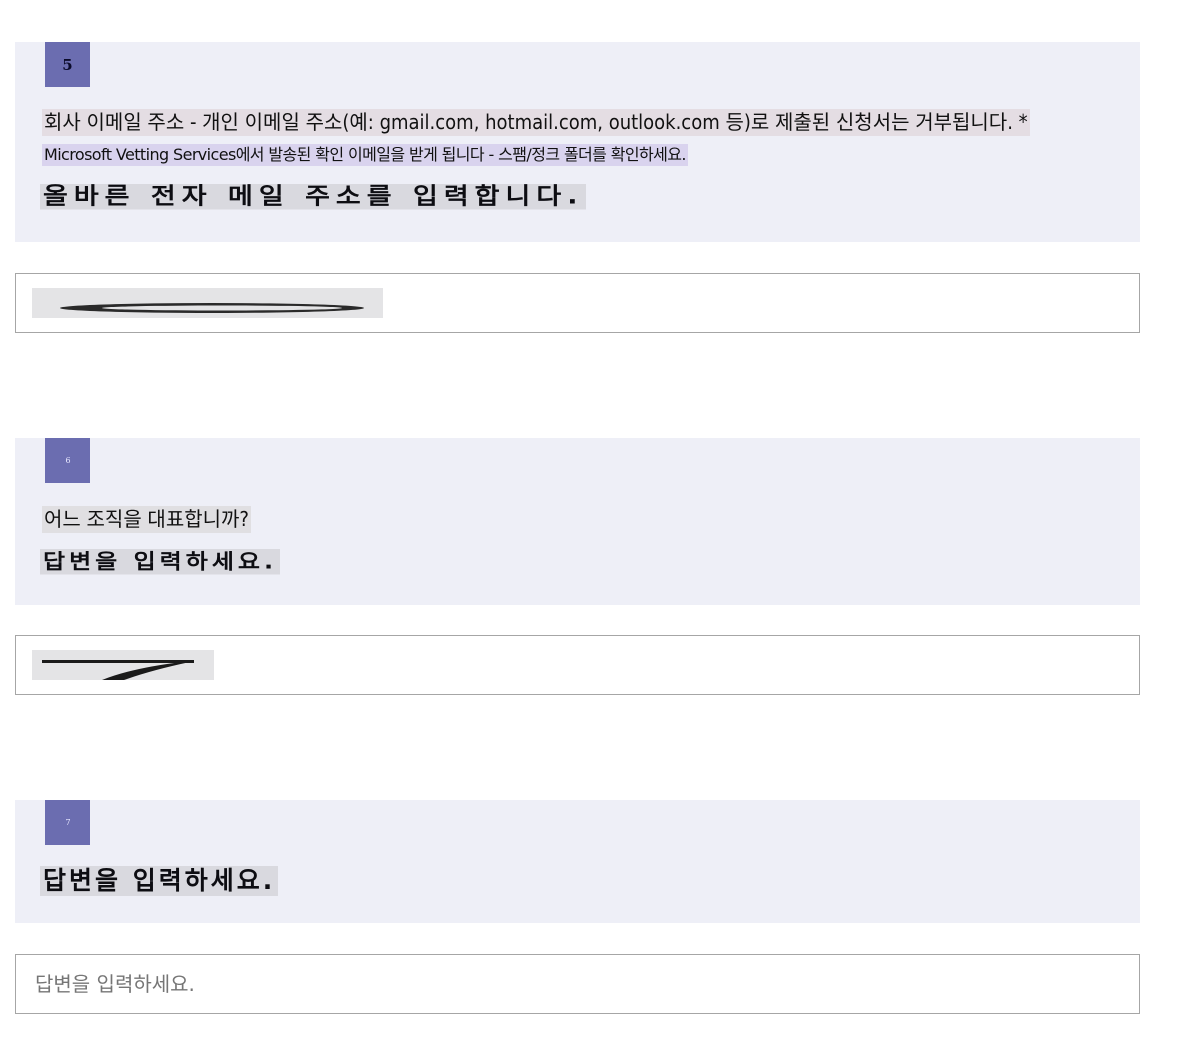 The width and height of the screenshot is (1180, 1053). Describe the element at coordinates (577, 303) in the screenshot. I see `email-field` at that location.